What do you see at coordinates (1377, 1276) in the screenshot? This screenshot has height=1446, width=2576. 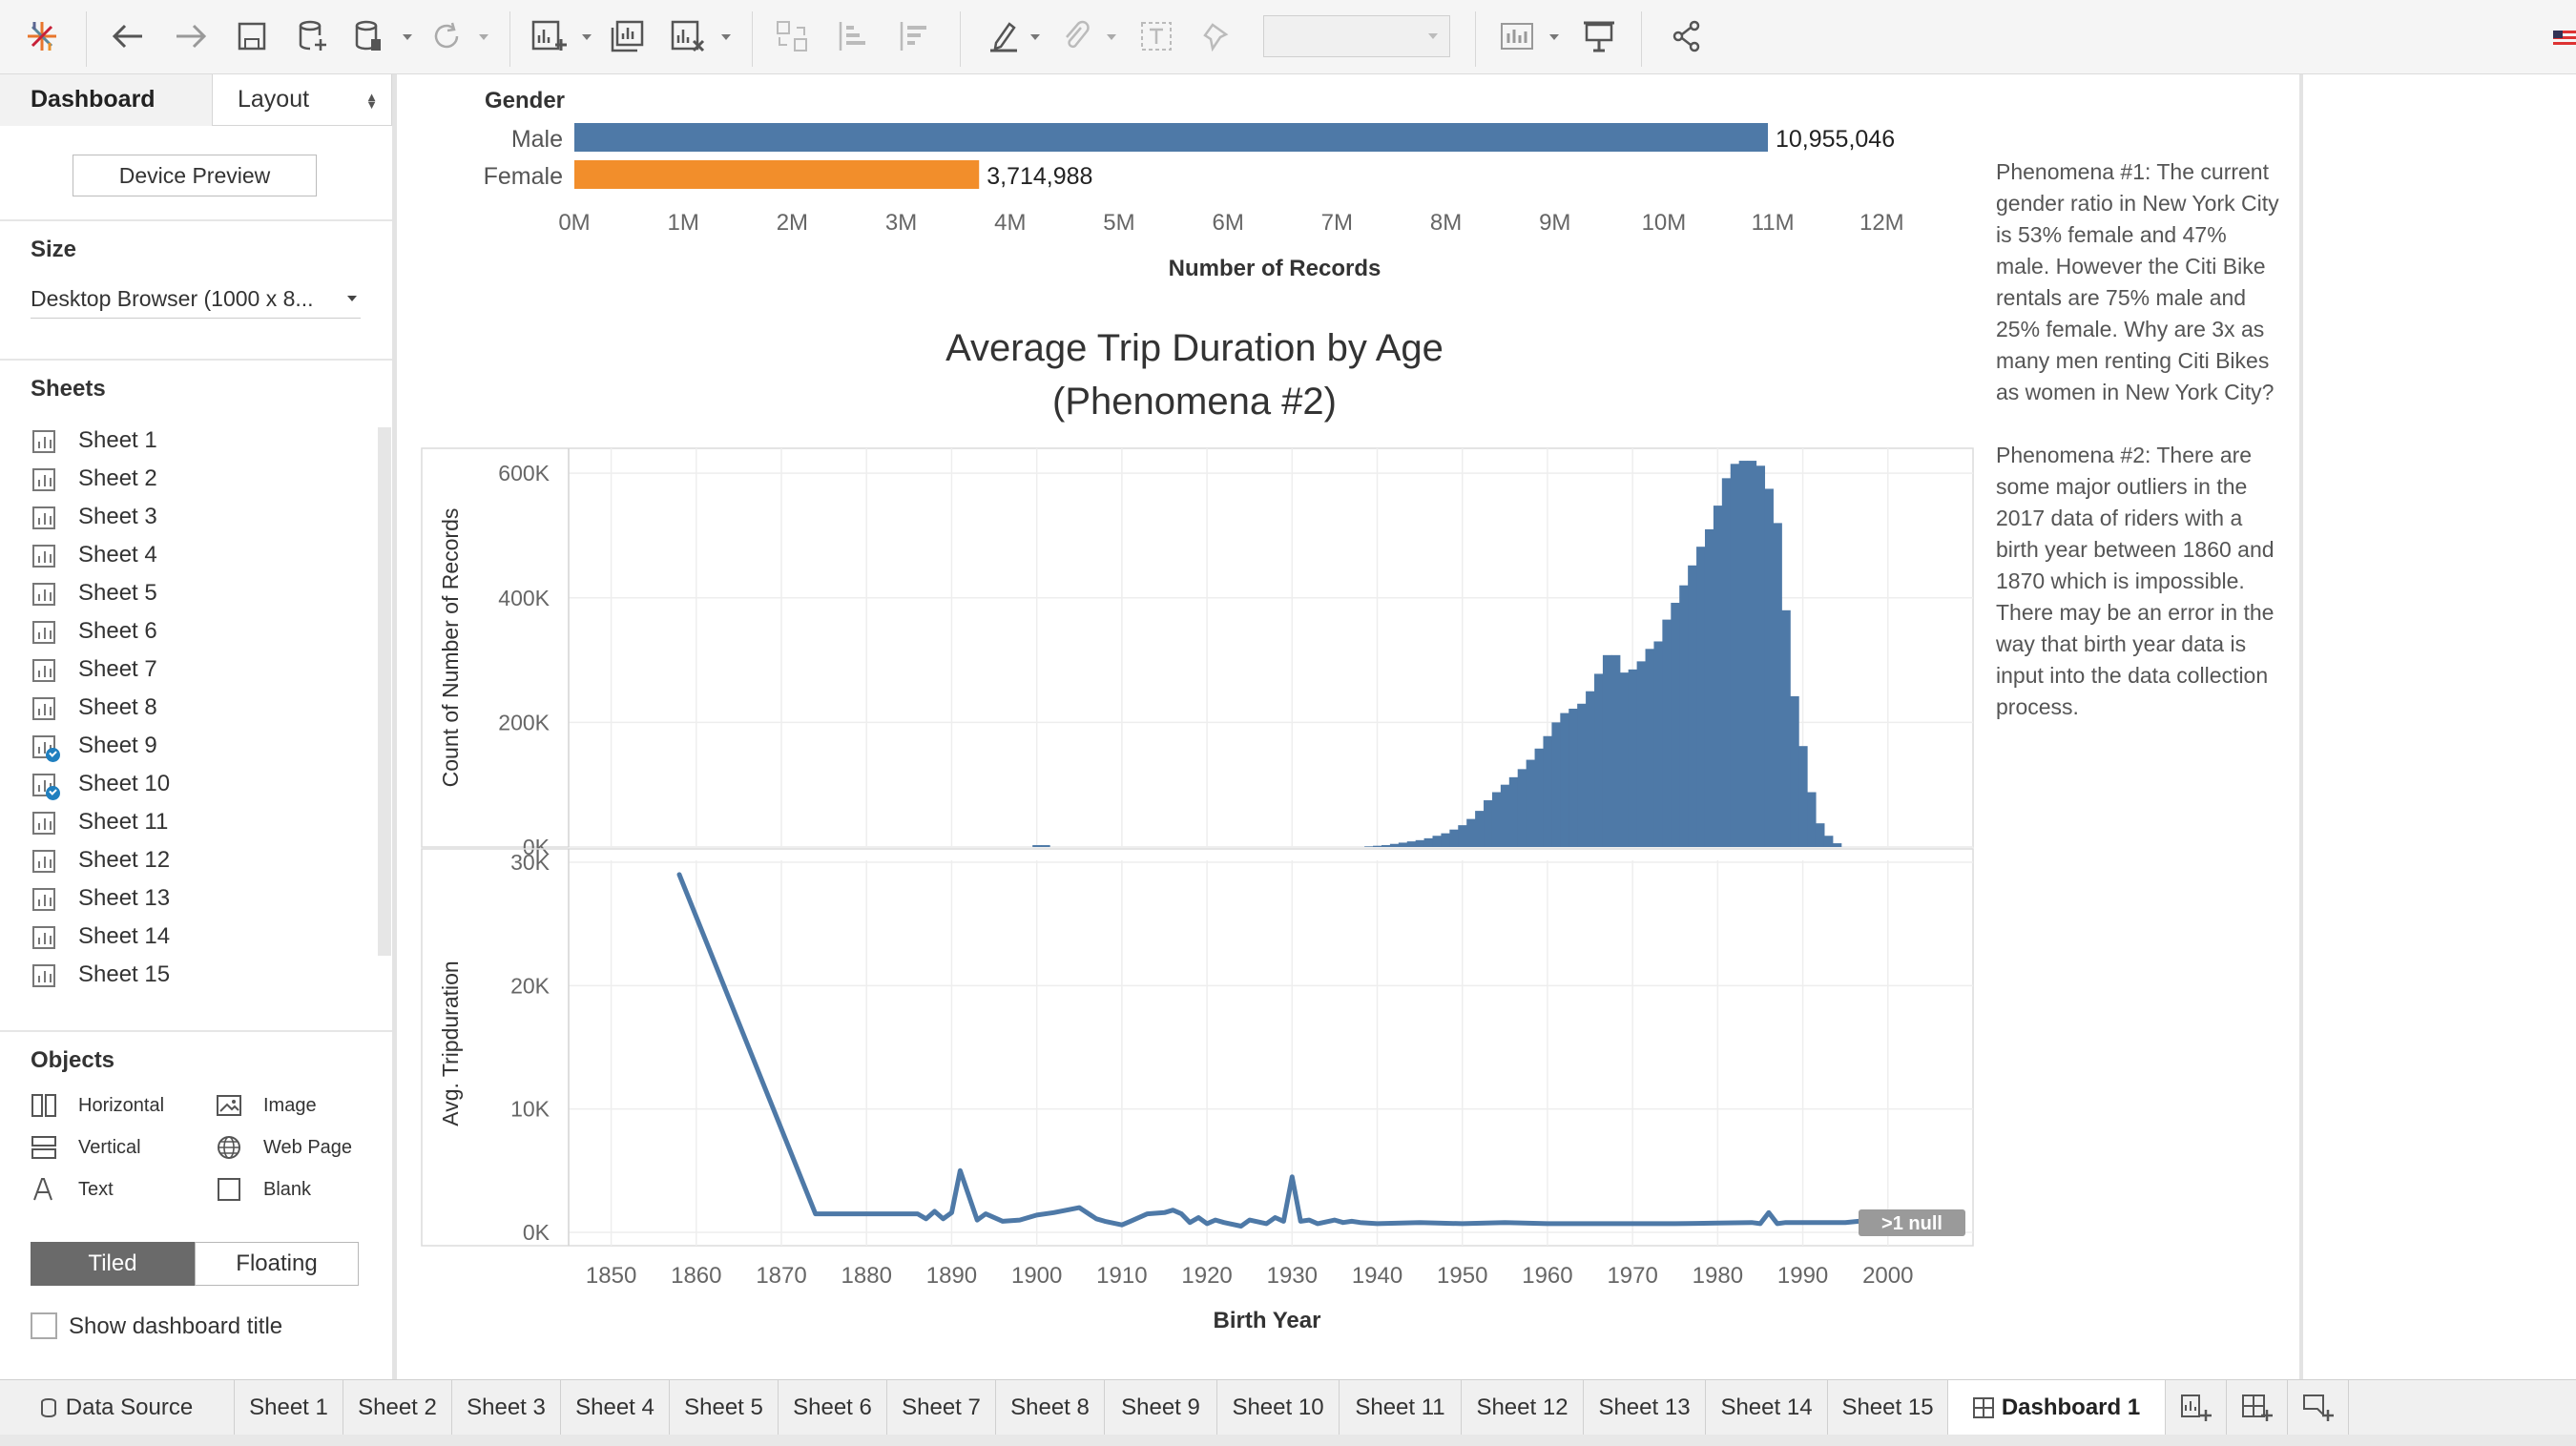 I see `birth-year-tick-label: 1940` at bounding box center [1377, 1276].